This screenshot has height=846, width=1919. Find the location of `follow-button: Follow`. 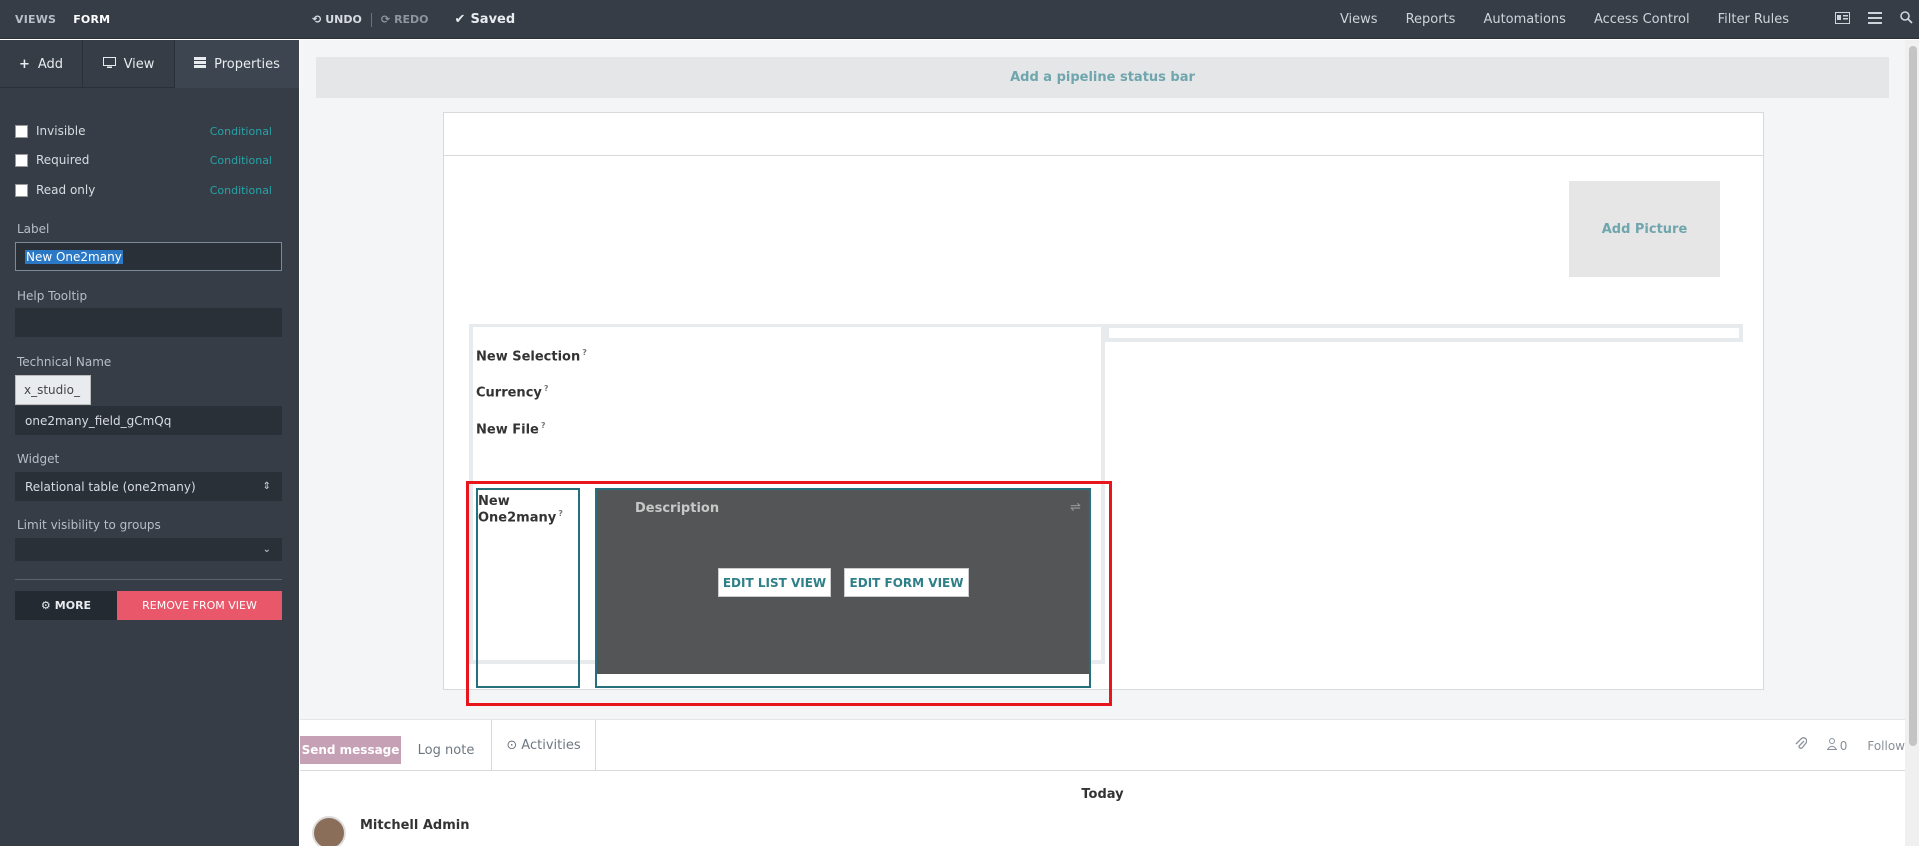

follow-button: Follow is located at coordinates (1886, 746).